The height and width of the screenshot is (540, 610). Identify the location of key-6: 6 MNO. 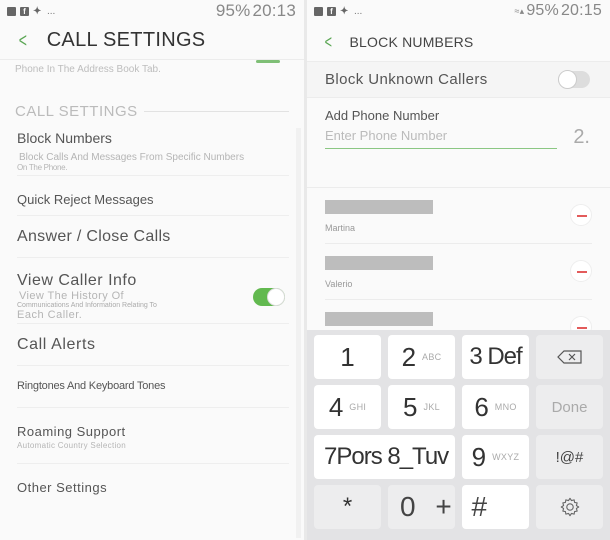
(495, 407).